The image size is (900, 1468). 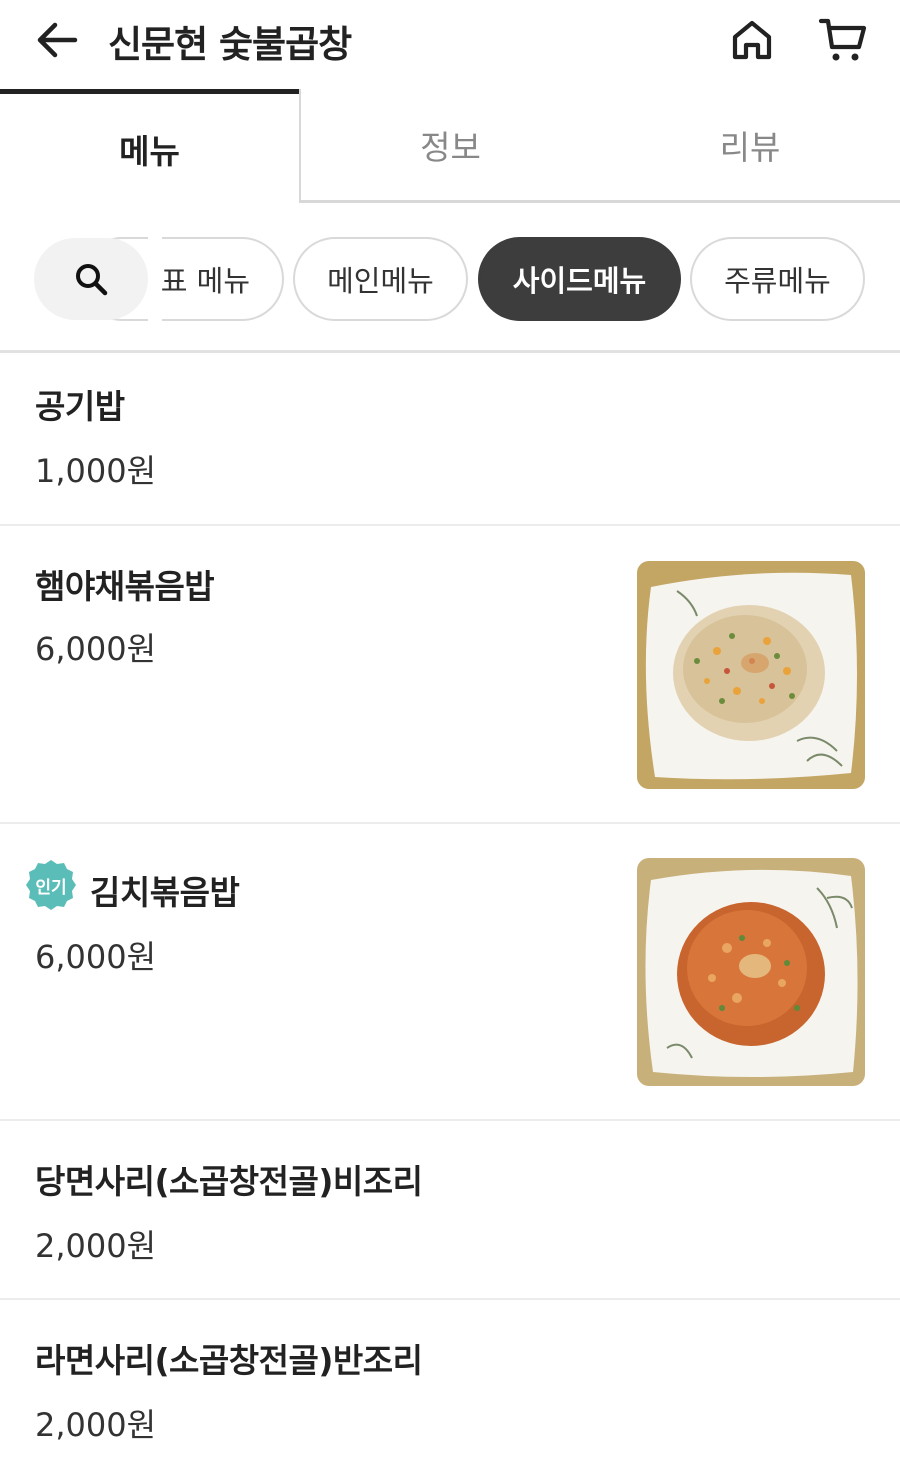 What do you see at coordinates (155, 279) in the screenshot?
I see `chip-fade-mask` at bounding box center [155, 279].